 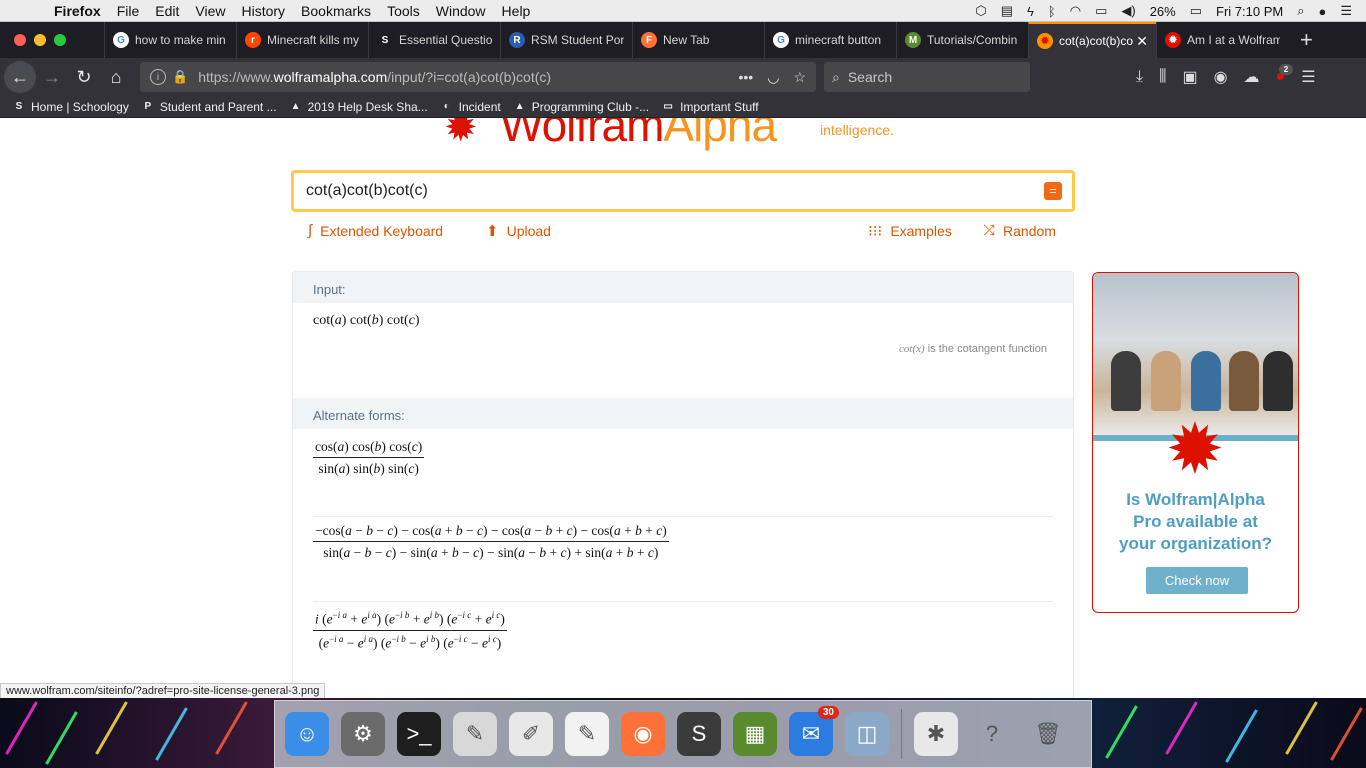 I want to click on browser-tab: ✹ Am I at a Wolfram, so click(x=1222, y=40).